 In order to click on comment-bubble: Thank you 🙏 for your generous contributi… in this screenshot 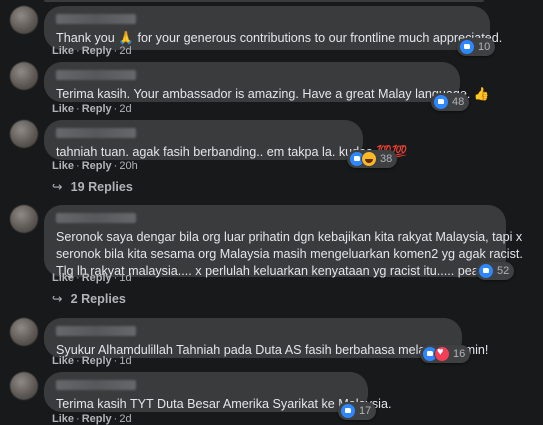, I will do `click(273, 28)`.